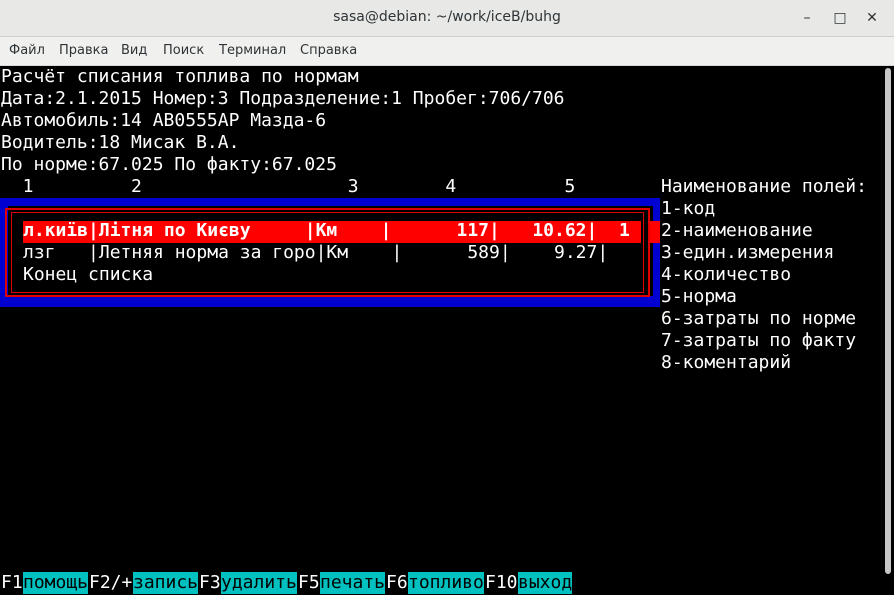 The width and height of the screenshot is (894, 595). What do you see at coordinates (764, 186) in the screenshot?
I see `legend-title: Наименование полей:` at bounding box center [764, 186].